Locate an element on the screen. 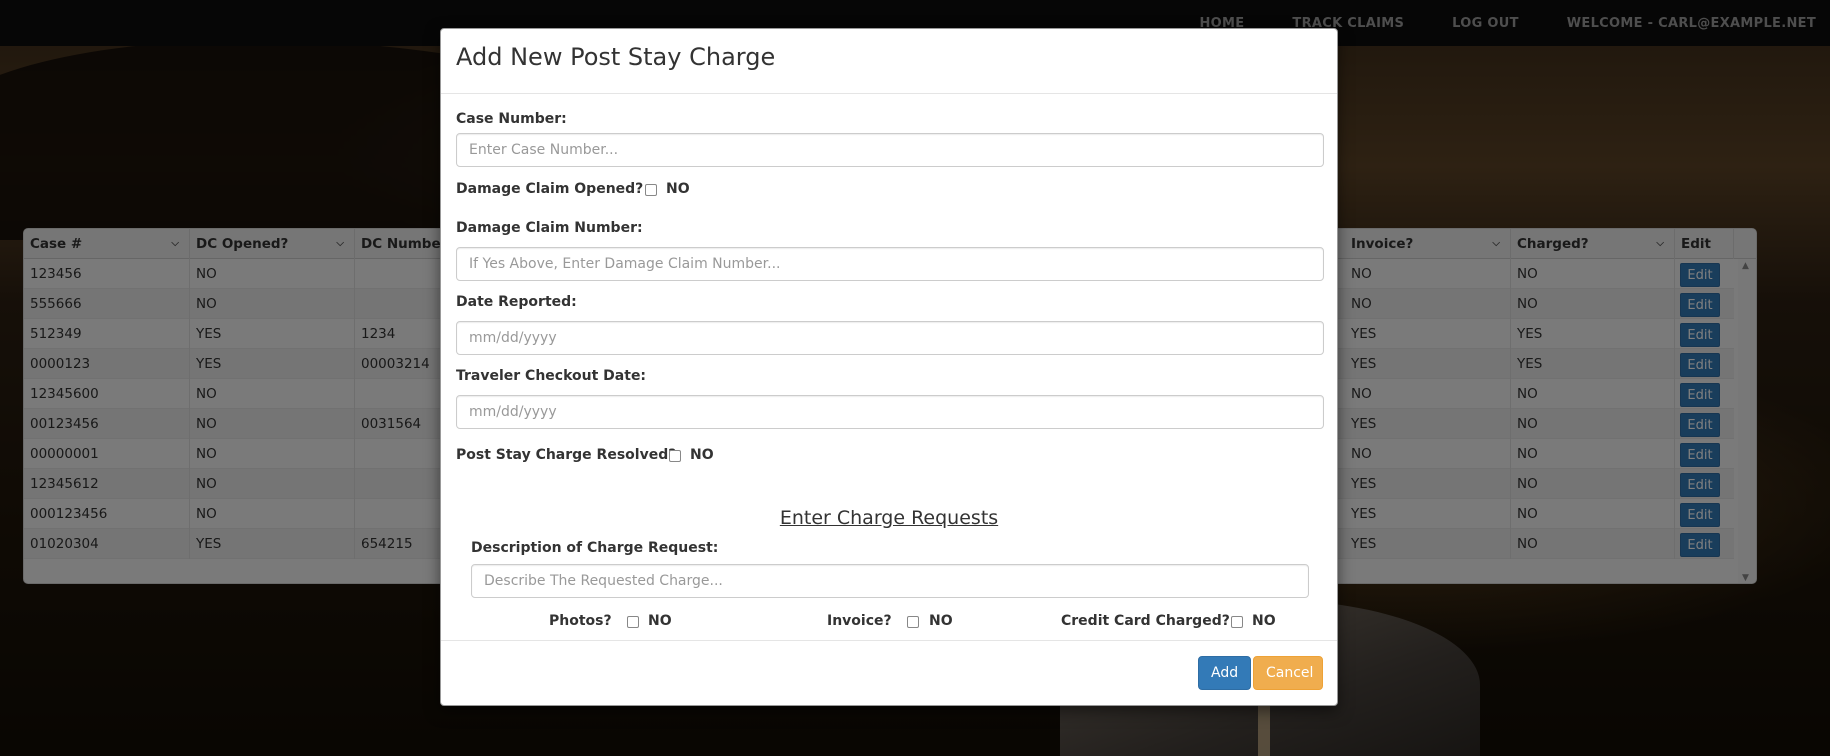 Image resolution: width=1830 pixels, height=756 pixels. charge-requests-heading: Enter Charge Requests is located at coordinates (889, 518).